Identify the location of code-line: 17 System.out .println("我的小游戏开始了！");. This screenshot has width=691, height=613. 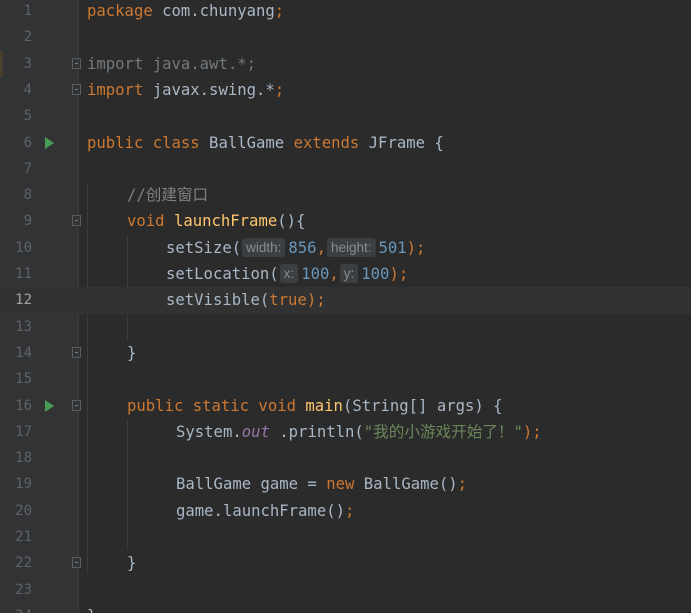
(345, 432).